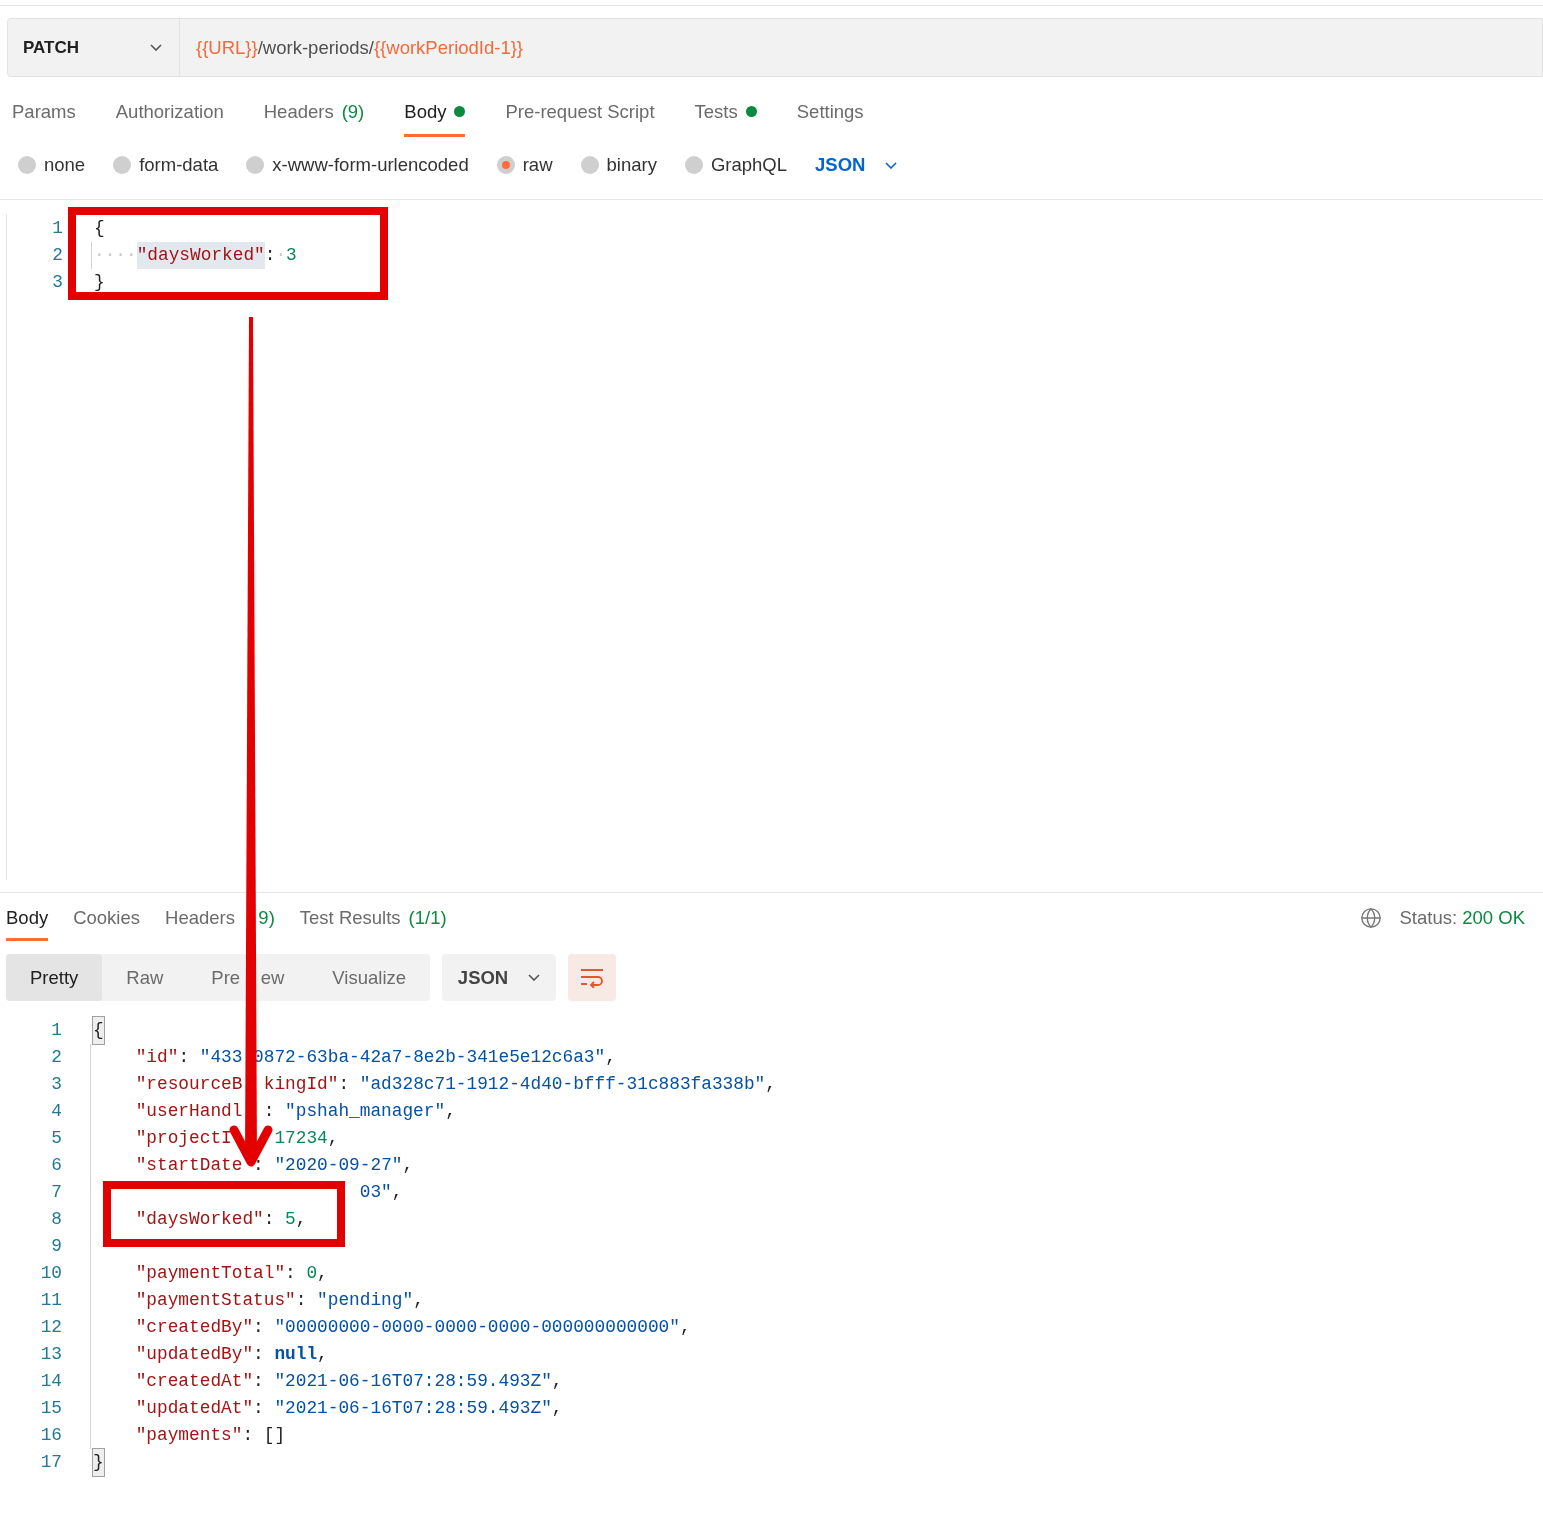 The width and height of the screenshot is (1543, 1540). What do you see at coordinates (1462, 917) in the screenshot?
I see `response-status: Status: 200 OK` at bounding box center [1462, 917].